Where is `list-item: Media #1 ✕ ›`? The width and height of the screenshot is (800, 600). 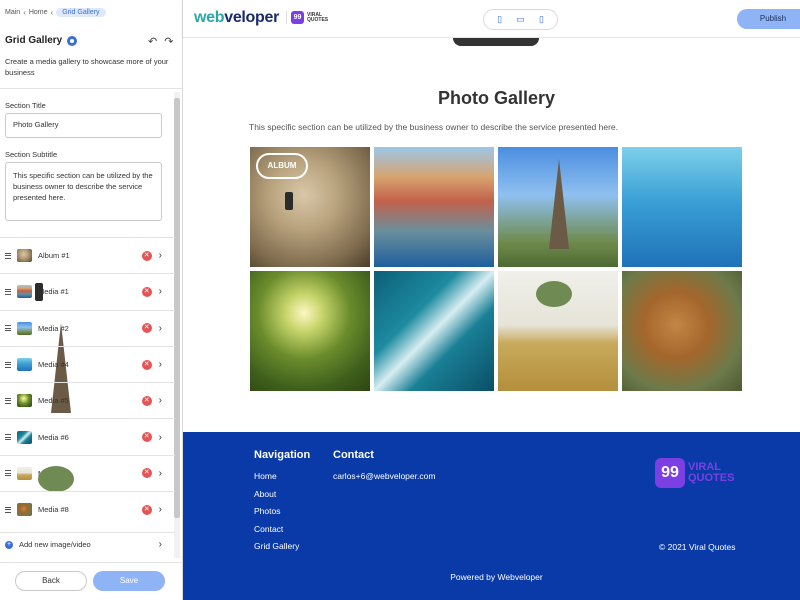 list-item: Media #1 ✕ › is located at coordinates (87, 291).